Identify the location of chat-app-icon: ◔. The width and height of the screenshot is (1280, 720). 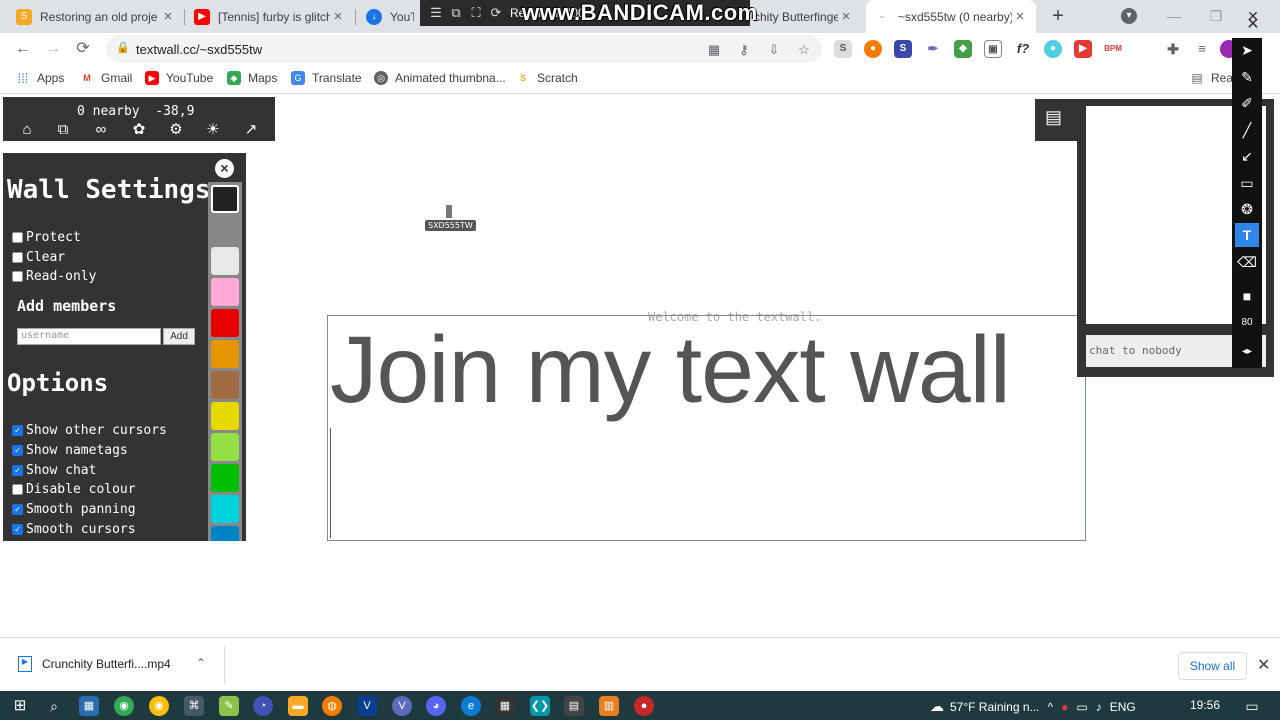
(263, 706).